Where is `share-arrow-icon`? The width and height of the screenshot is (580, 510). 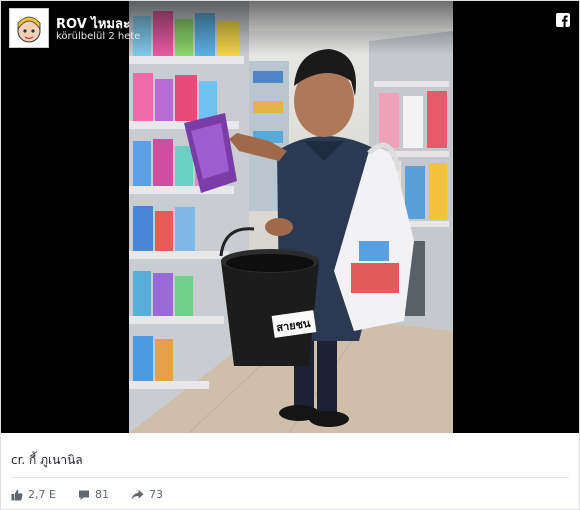 share-arrow-icon is located at coordinates (137, 494).